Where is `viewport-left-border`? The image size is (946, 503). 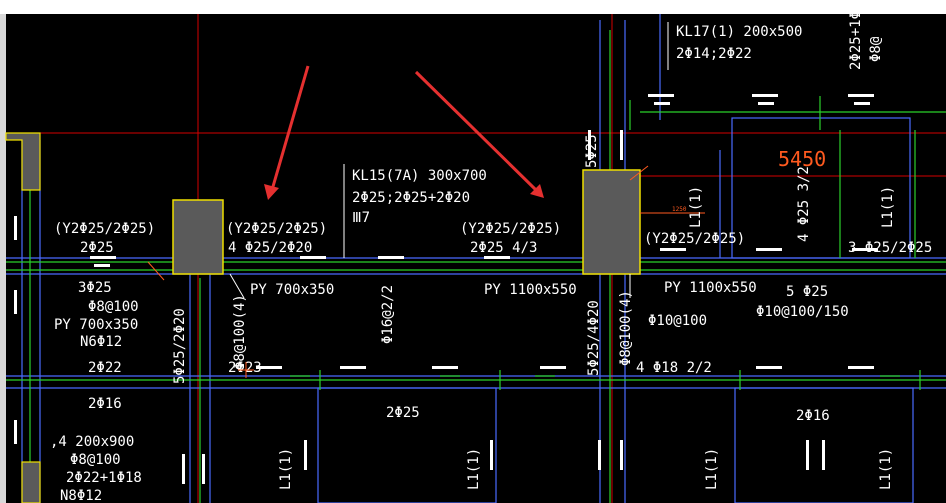
viewport-left-border is located at coordinates (3, 251).